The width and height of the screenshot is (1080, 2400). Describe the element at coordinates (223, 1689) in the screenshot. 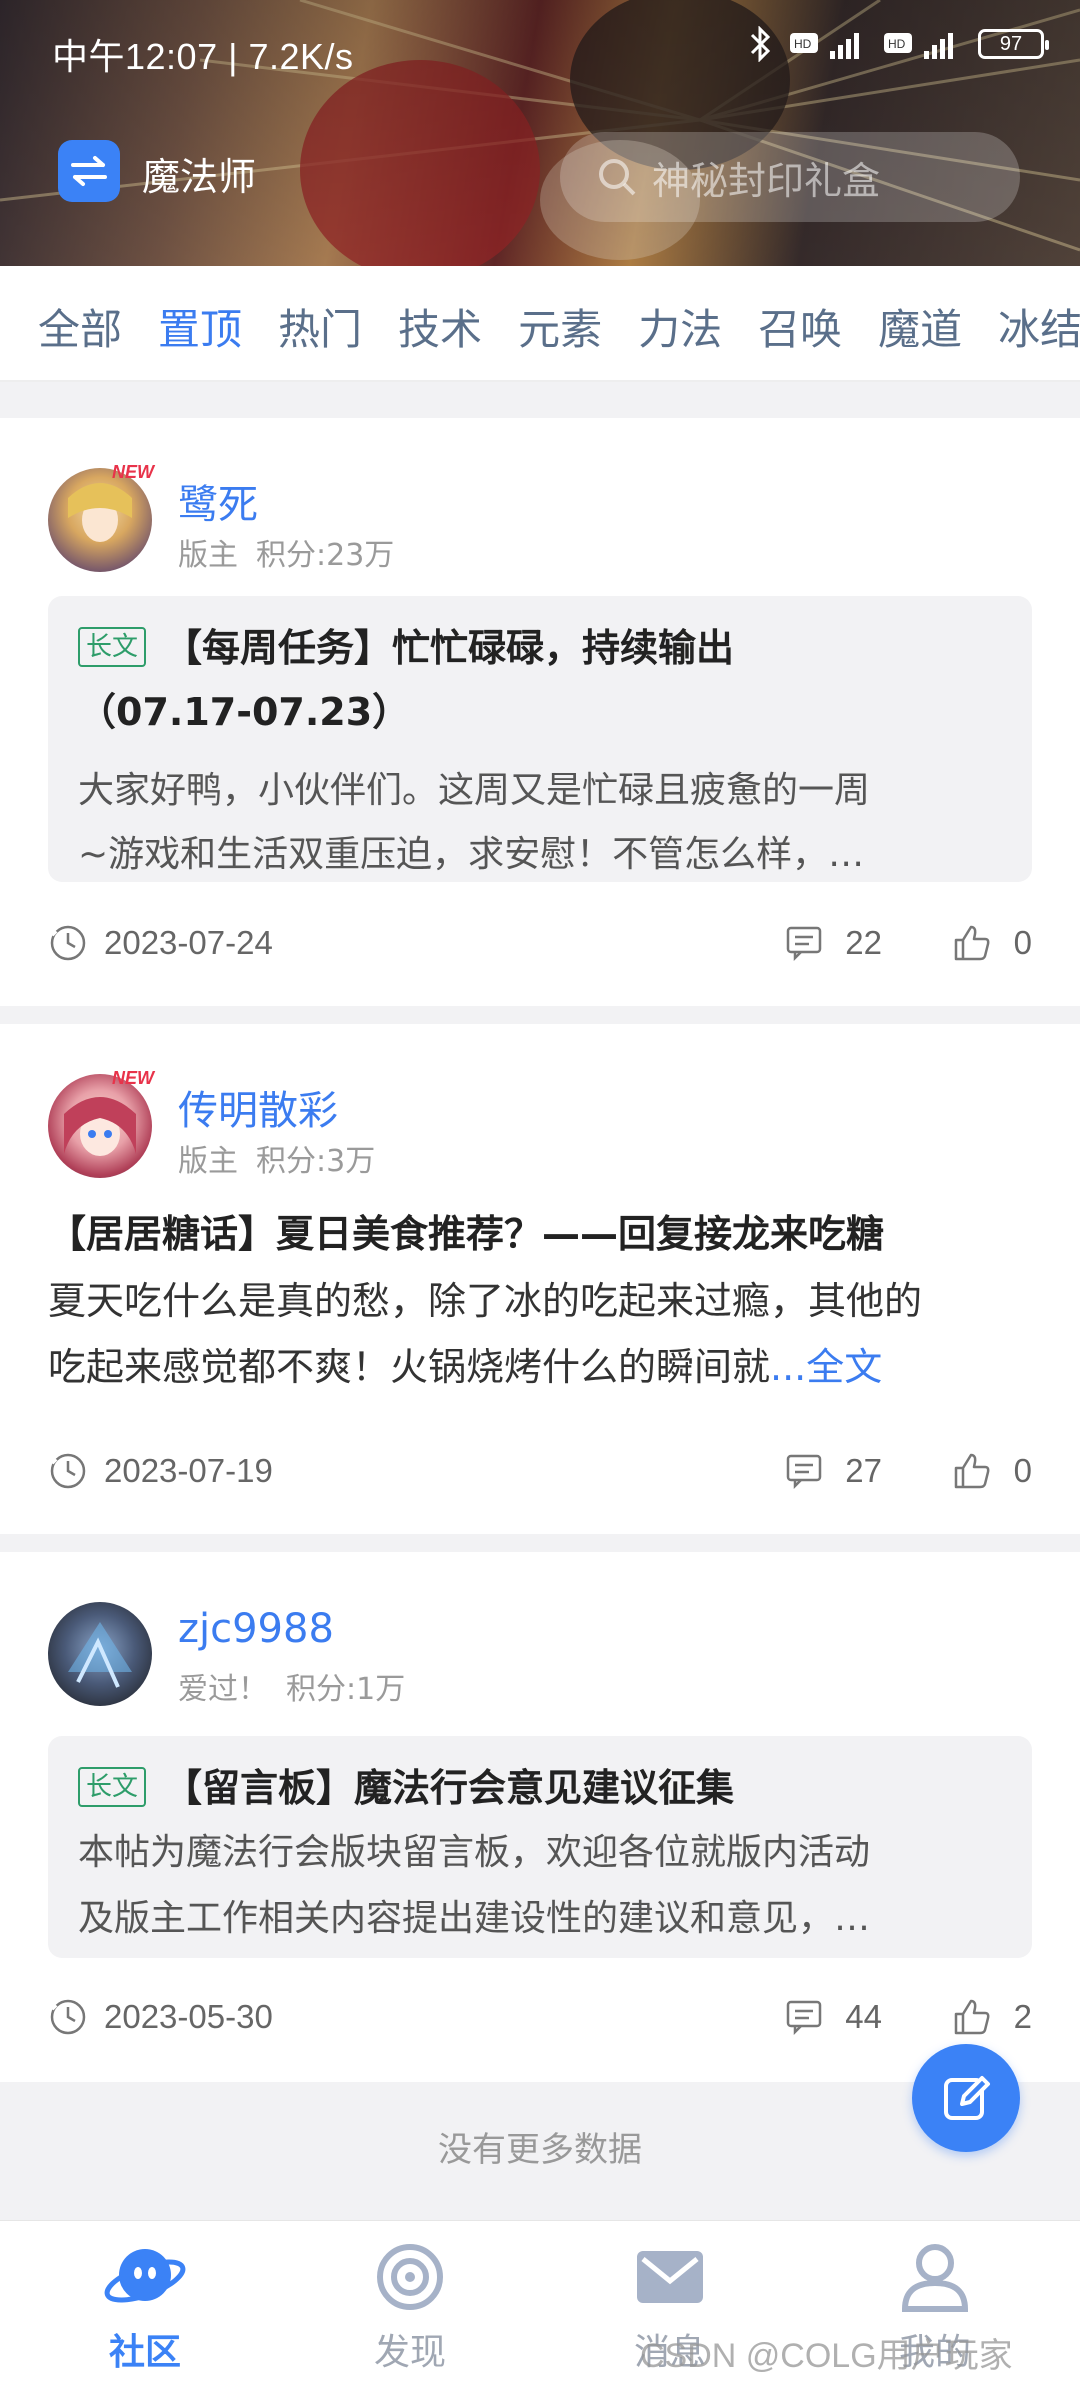

I see `user-role: 爱过！` at that location.